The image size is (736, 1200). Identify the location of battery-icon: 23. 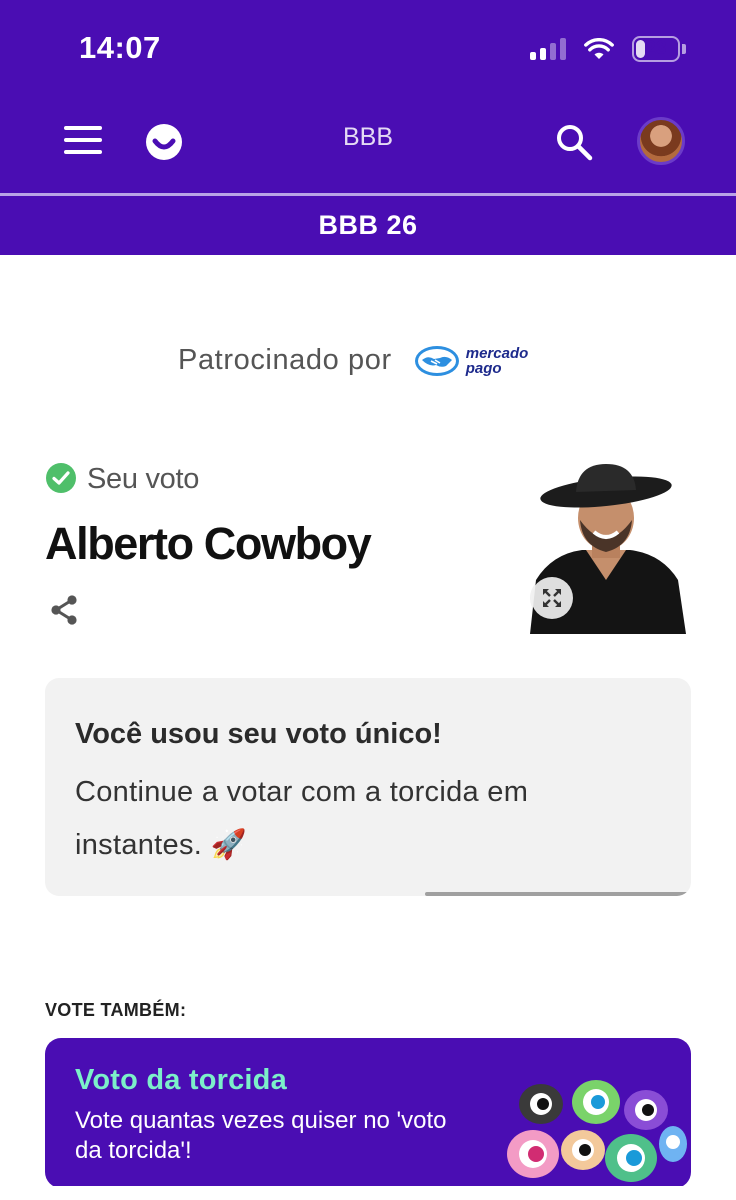
(656, 49).